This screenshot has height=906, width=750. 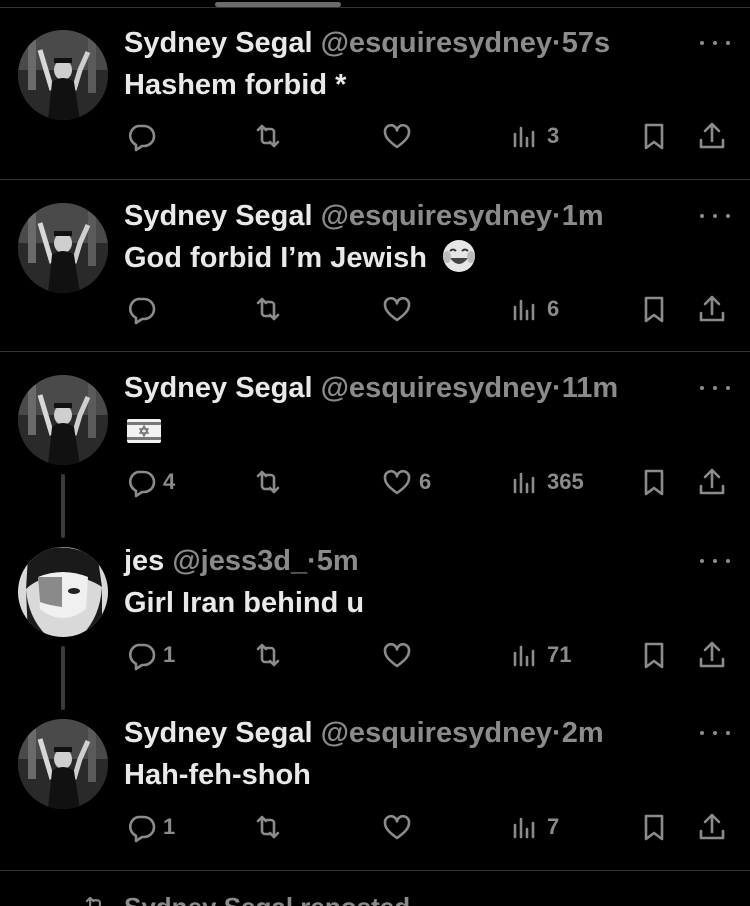 What do you see at coordinates (458, 256) in the screenshot?
I see `tears-of-joy-emoji` at bounding box center [458, 256].